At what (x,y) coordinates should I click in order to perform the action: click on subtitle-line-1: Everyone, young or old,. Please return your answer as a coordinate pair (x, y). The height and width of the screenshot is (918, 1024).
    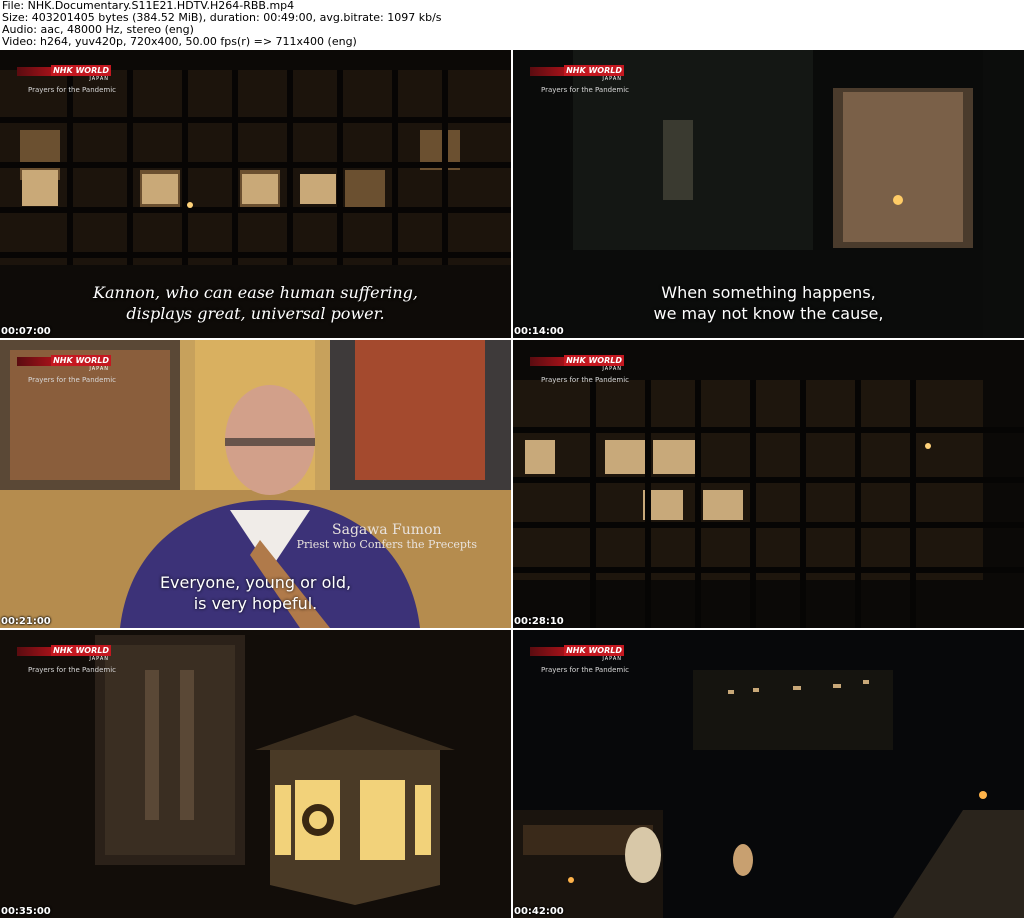
    Looking at the image, I should click on (255, 582).